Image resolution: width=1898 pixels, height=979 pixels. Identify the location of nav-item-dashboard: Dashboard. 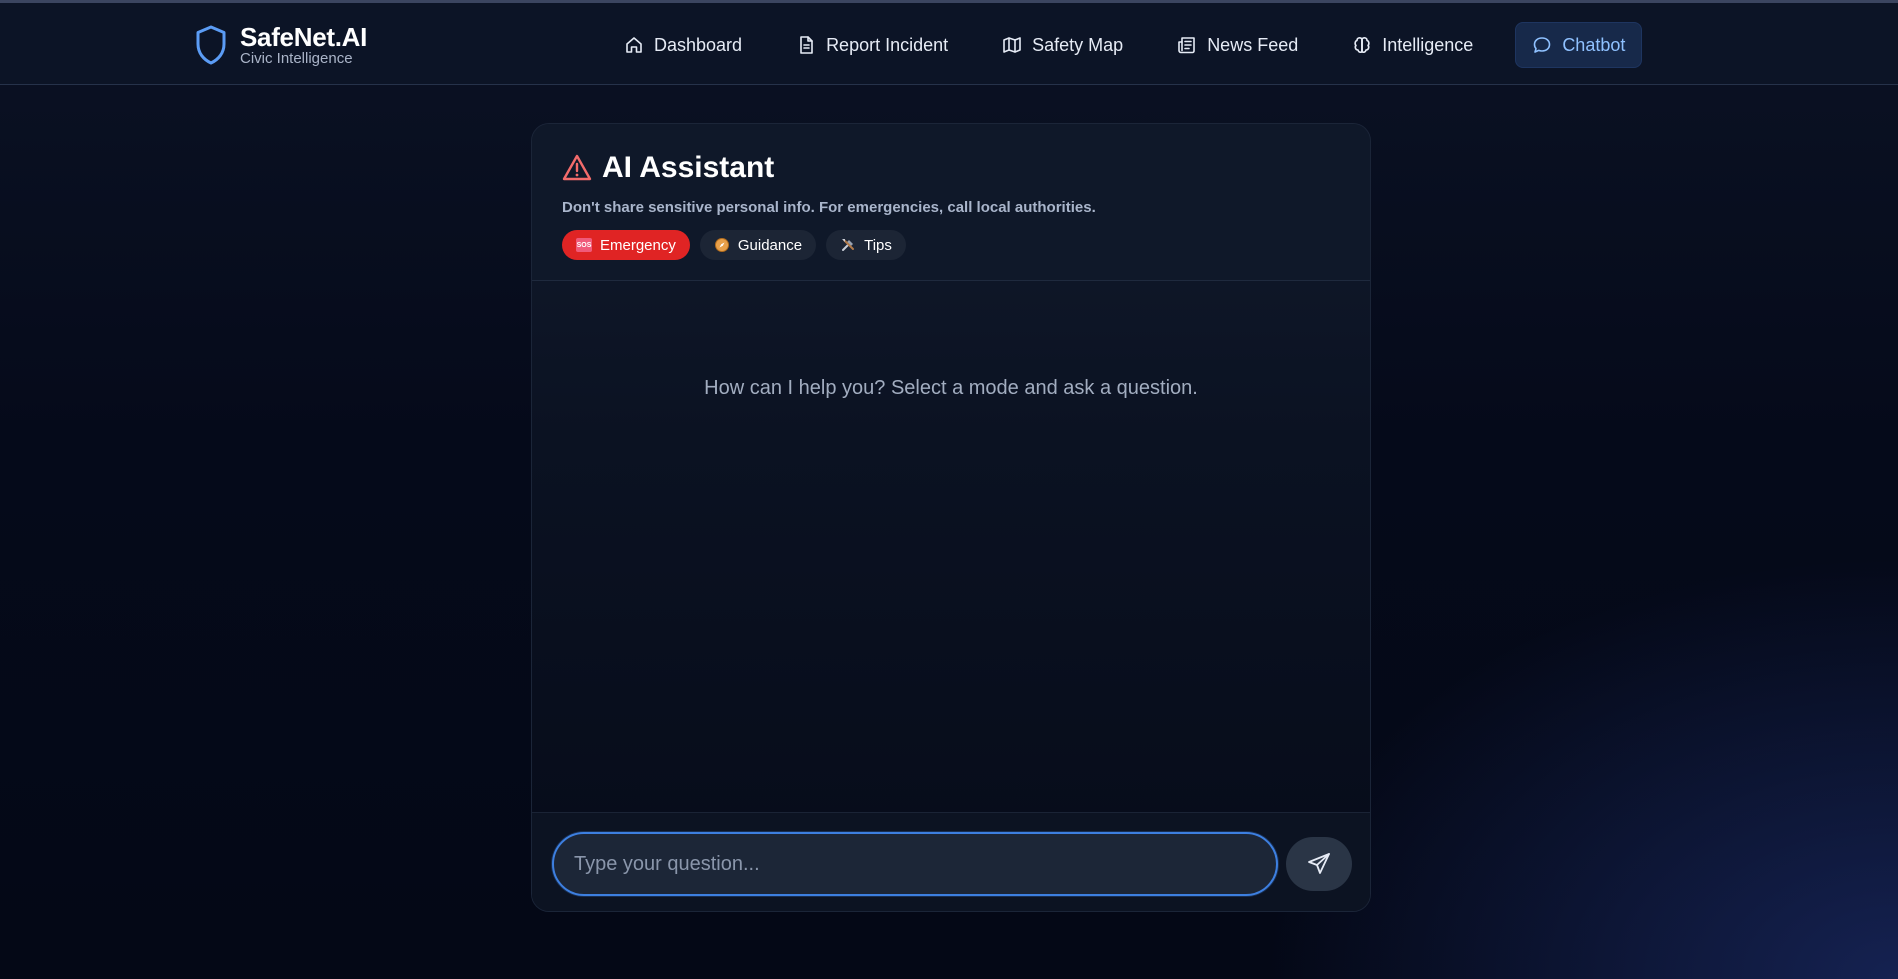
(683, 45).